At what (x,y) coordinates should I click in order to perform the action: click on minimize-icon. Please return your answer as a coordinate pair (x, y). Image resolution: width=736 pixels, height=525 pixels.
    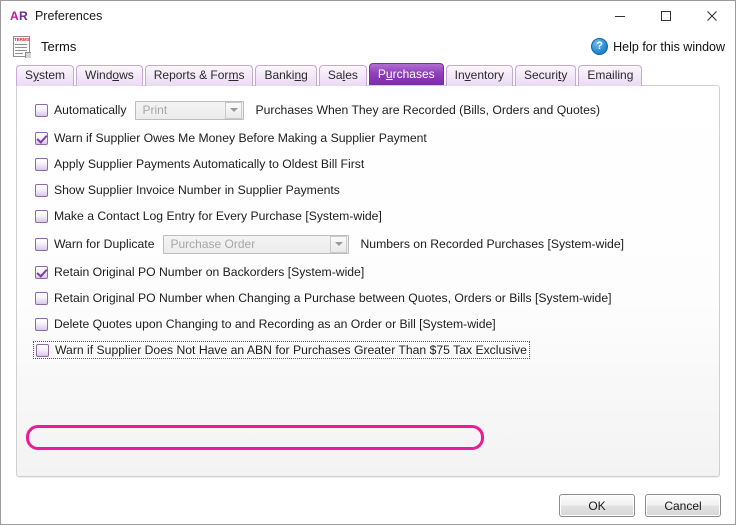
    Looking at the image, I should click on (620, 16).